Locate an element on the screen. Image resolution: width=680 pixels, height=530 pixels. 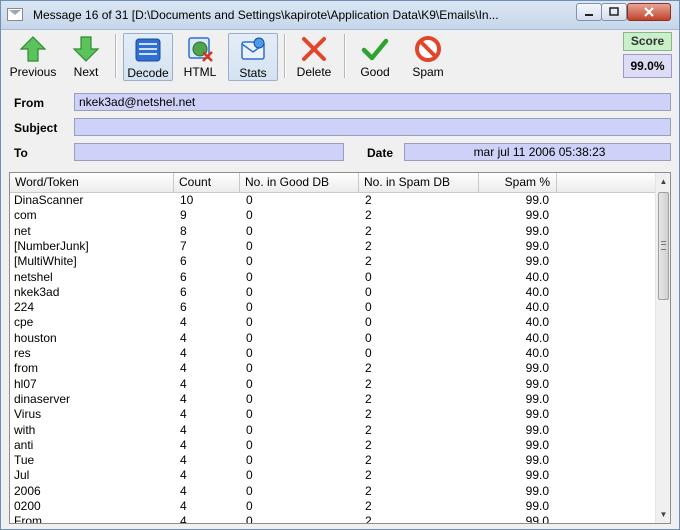
table-row: dinaserver 4 0 2 99.0 is located at coordinates (332, 399).